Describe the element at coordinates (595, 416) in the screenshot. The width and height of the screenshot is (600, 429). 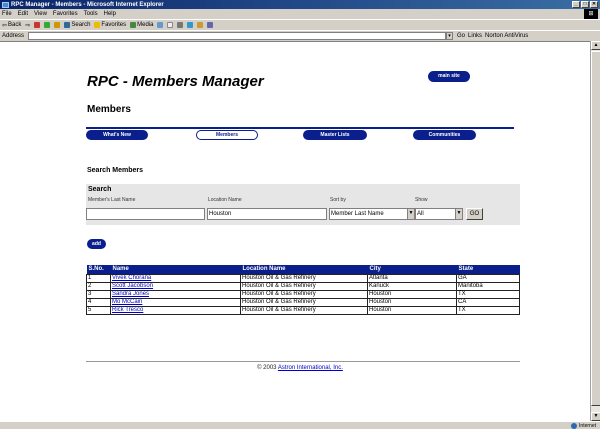
I see `scroll-down-icon: ▼` at that location.